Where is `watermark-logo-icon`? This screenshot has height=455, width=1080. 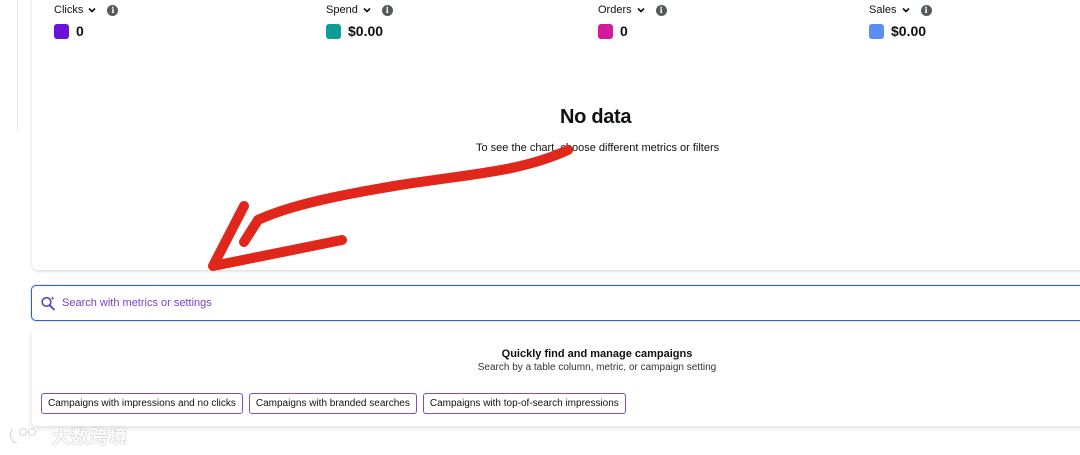
watermark-logo-icon is located at coordinates (23, 436).